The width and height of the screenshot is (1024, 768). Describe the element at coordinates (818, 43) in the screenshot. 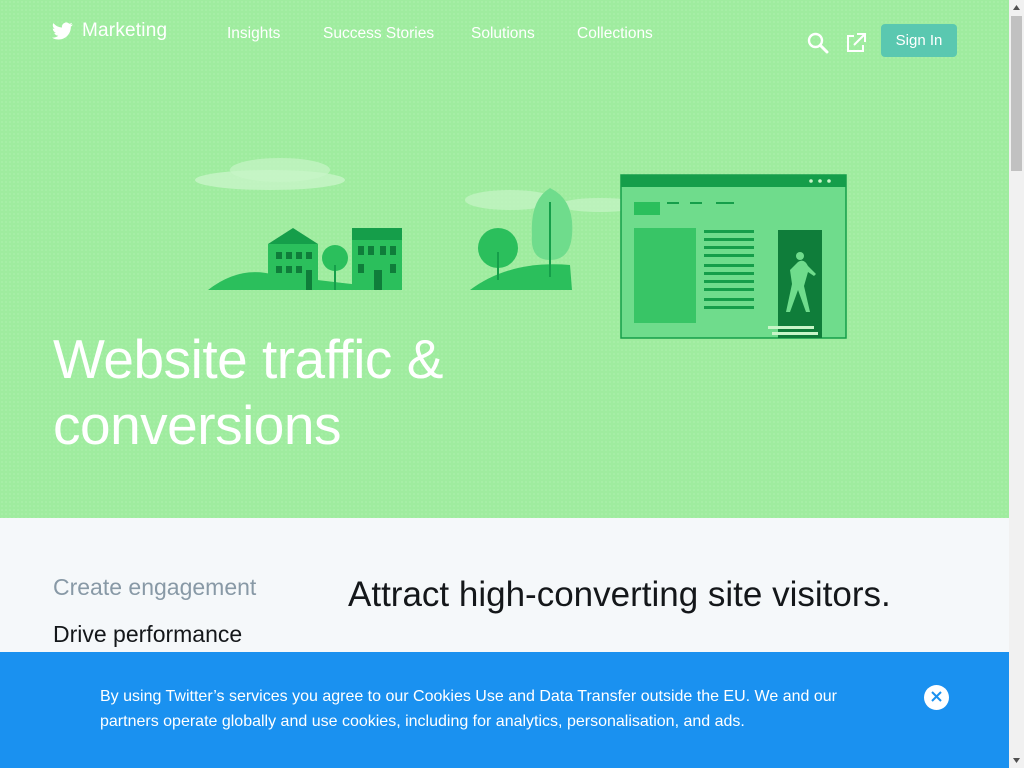

I see `search-icon` at that location.